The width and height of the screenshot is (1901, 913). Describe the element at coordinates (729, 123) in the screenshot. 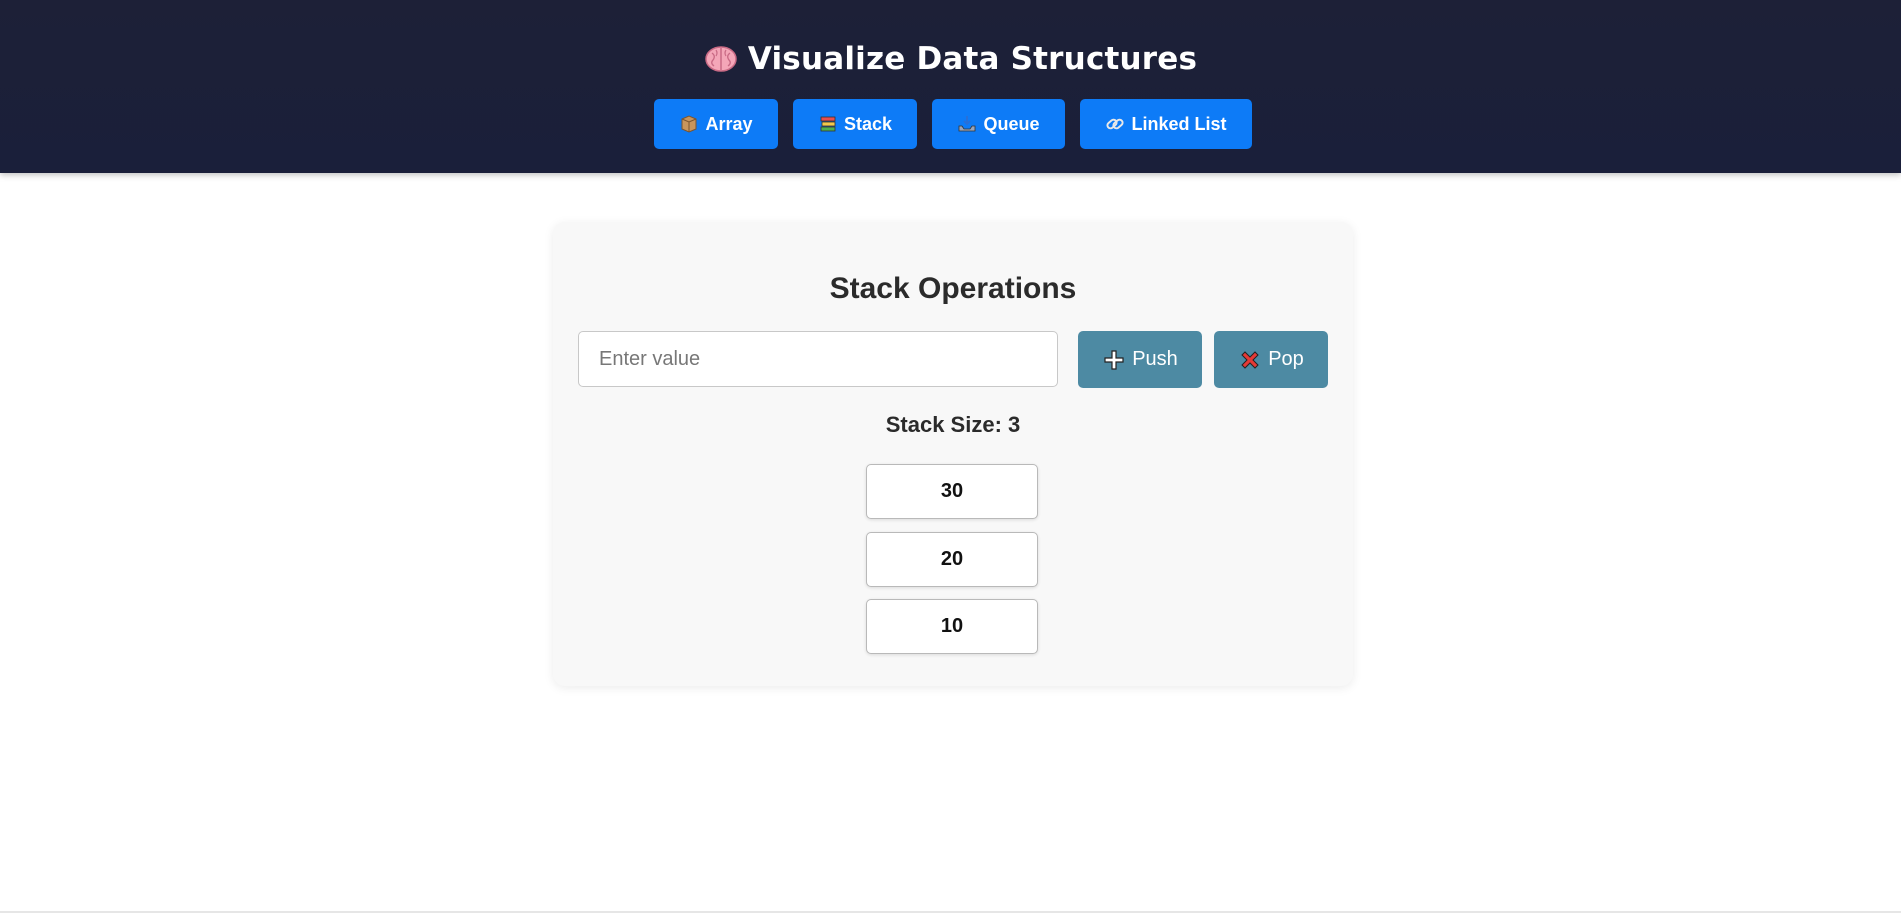

I see `nav-array-label: Array` at that location.